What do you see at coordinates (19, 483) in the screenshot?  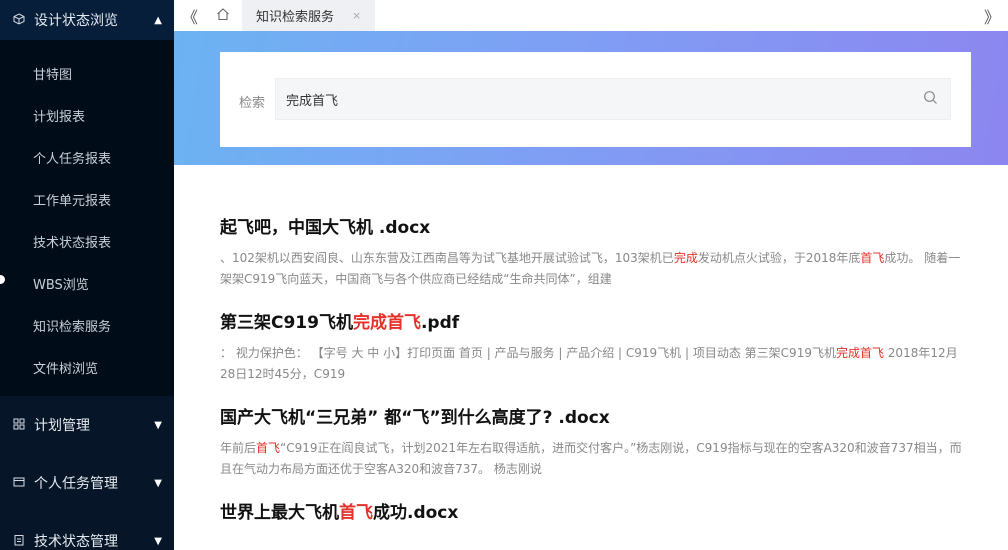 I see `window-icon` at bounding box center [19, 483].